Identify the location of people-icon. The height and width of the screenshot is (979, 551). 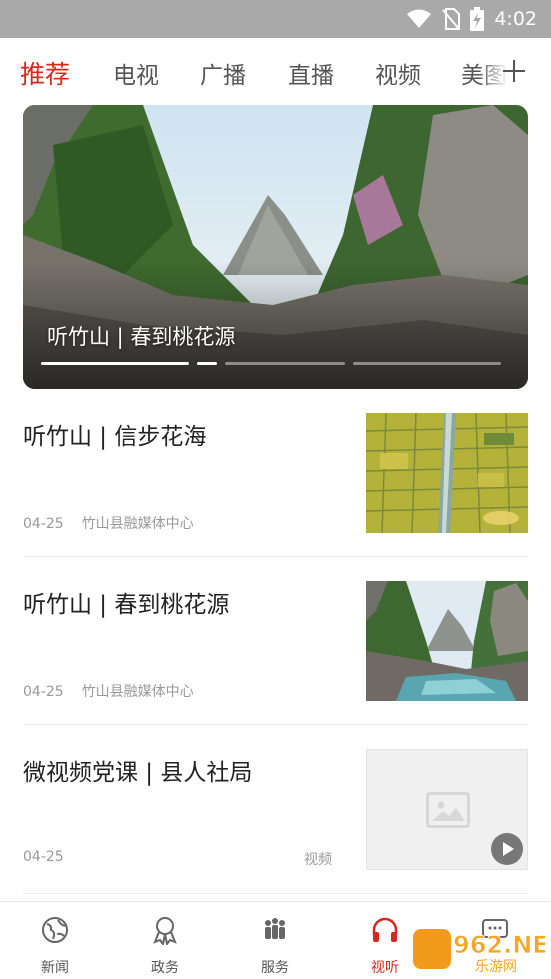
(275, 928).